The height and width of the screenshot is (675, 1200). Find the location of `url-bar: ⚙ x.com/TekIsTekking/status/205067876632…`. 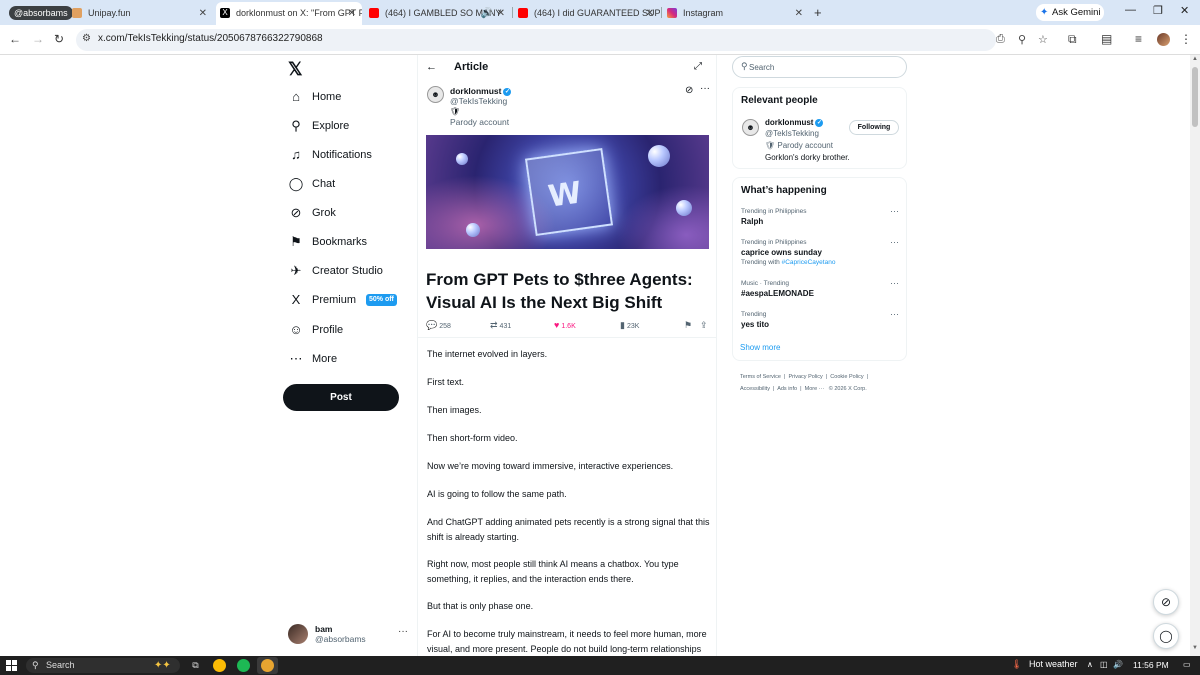

url-bar: ⚙ x.com/TekIsTekking/status/205067876632… is located at coordinates (562, 40).